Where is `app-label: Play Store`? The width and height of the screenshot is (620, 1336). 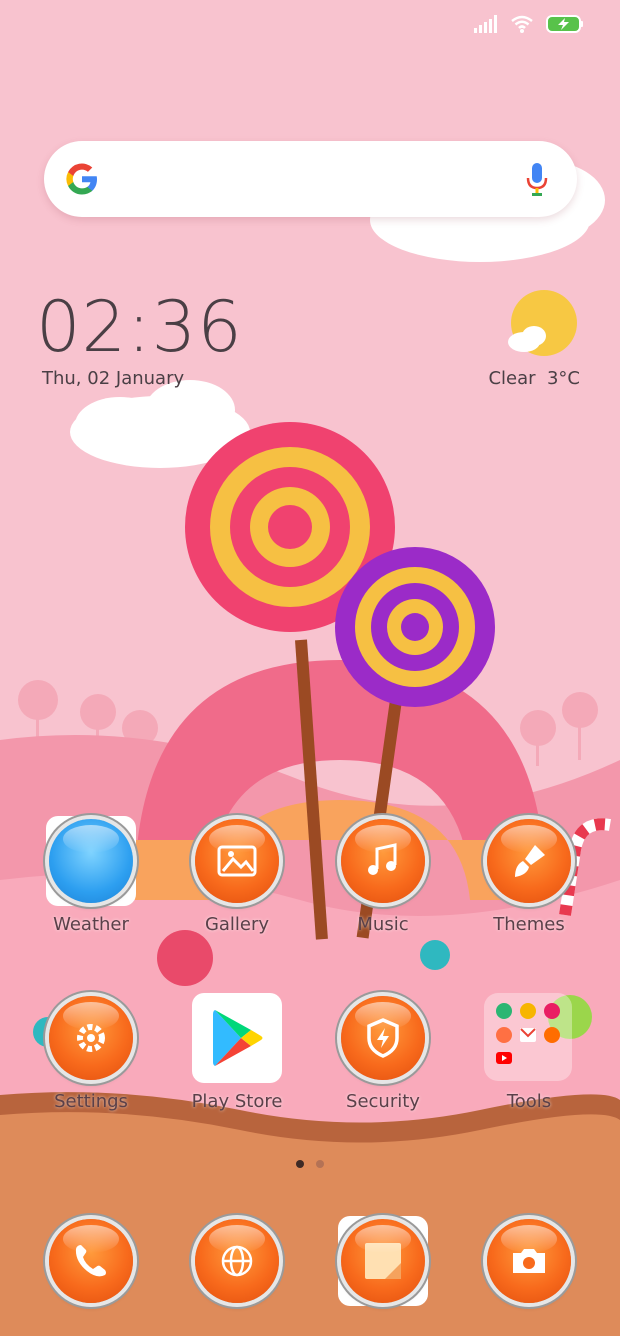
app-label: Play Store is located at coordinates (237, 1101).